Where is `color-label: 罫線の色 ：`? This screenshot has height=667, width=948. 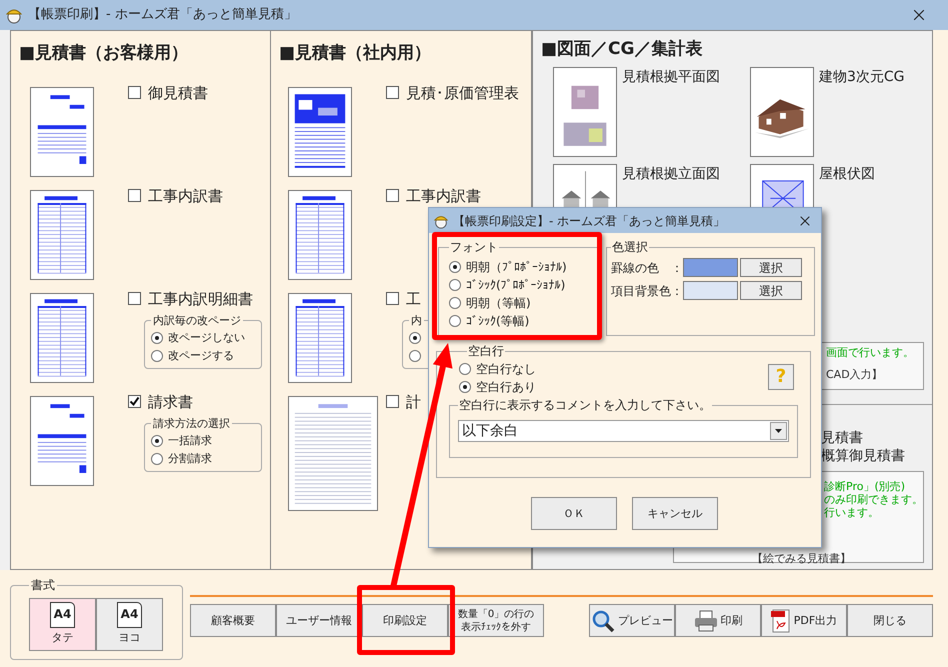
color-label: 罫線の色 ： is located at coordinates (647, 268).